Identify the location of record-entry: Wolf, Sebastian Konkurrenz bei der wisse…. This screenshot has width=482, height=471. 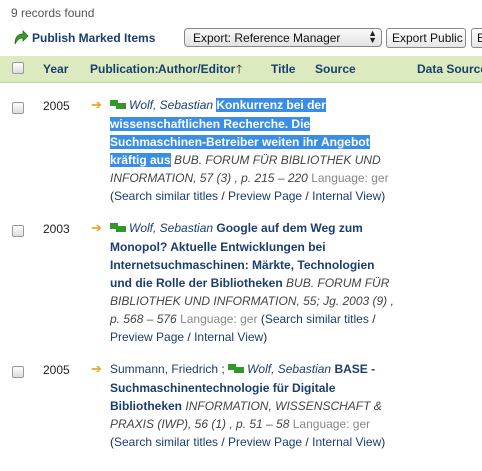
(249, 150).